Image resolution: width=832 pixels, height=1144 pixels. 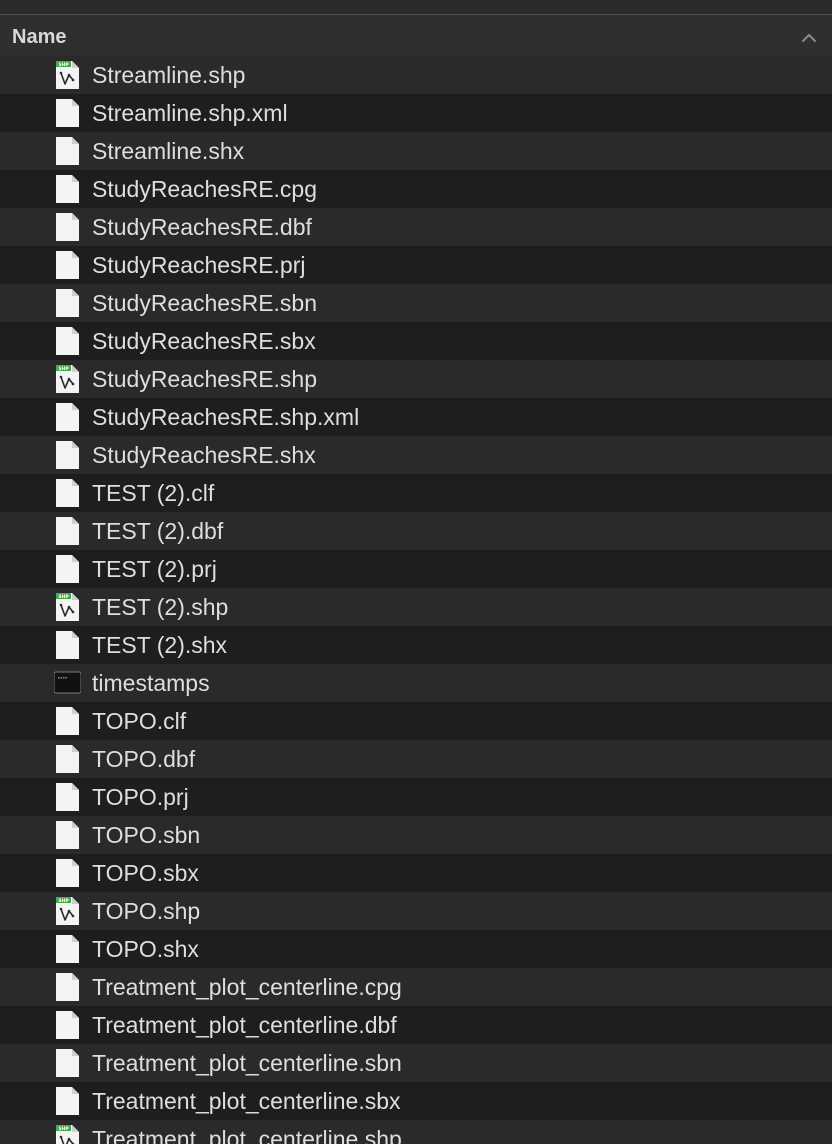 I want to click on file-row: TOPO.prj, so click(x=416, y=797).